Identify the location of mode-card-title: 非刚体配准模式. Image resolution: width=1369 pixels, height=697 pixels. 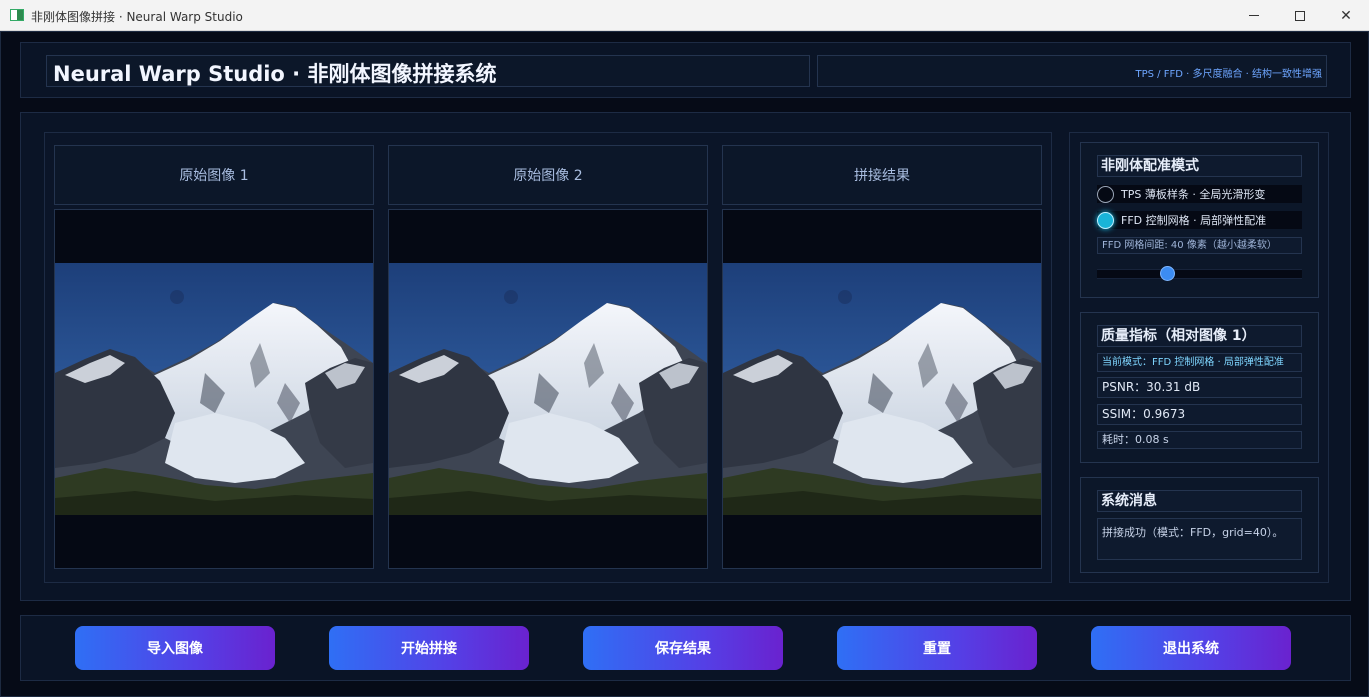
(1199, 166).